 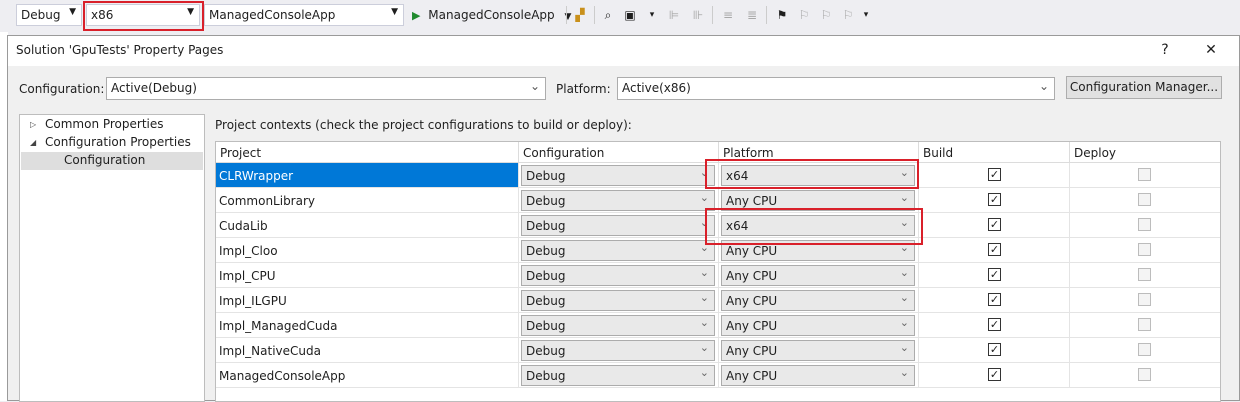 I want to click on tree-item-configuration: Configuration, so click(x=104, y=160).